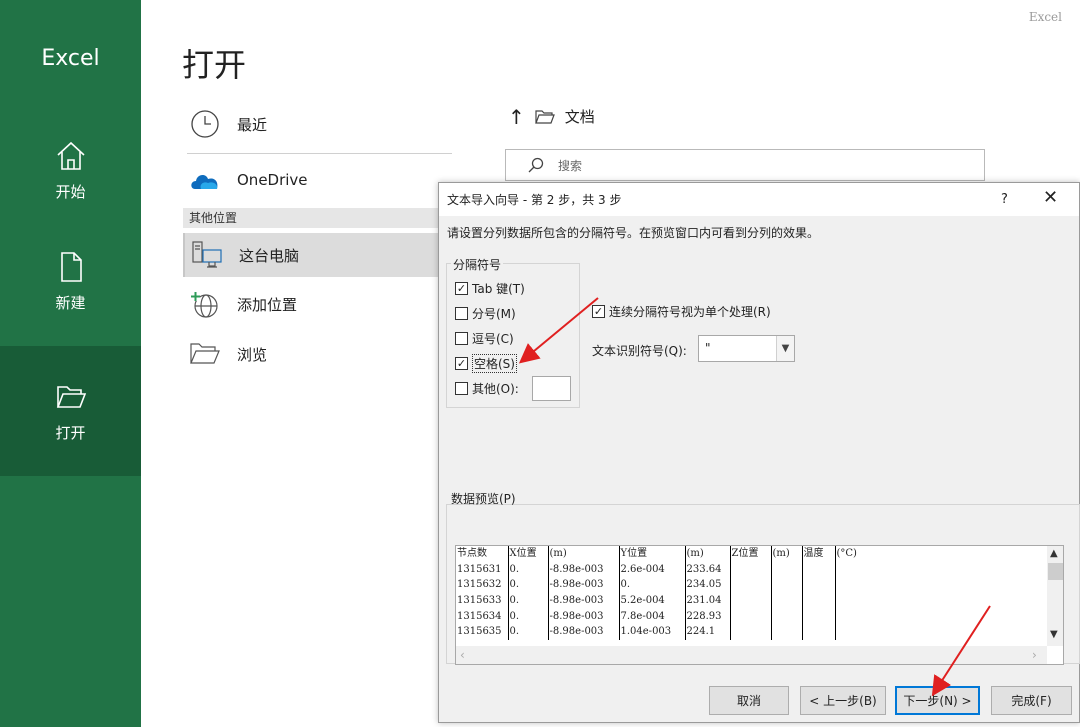 Image resolution: width=1080 pixels, height=727 pixels. Describe the element at coordinates (749, 700) in the screenshot. I see `cancel-button: 取消` at that location.